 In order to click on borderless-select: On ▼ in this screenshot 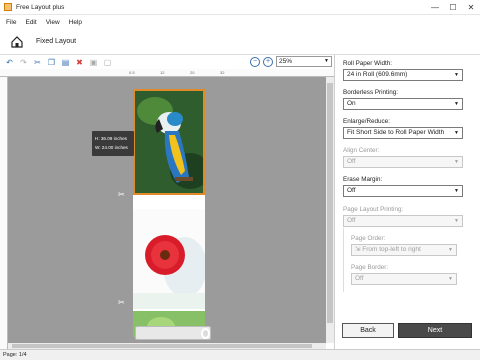, I will do `click(403, 104)`.